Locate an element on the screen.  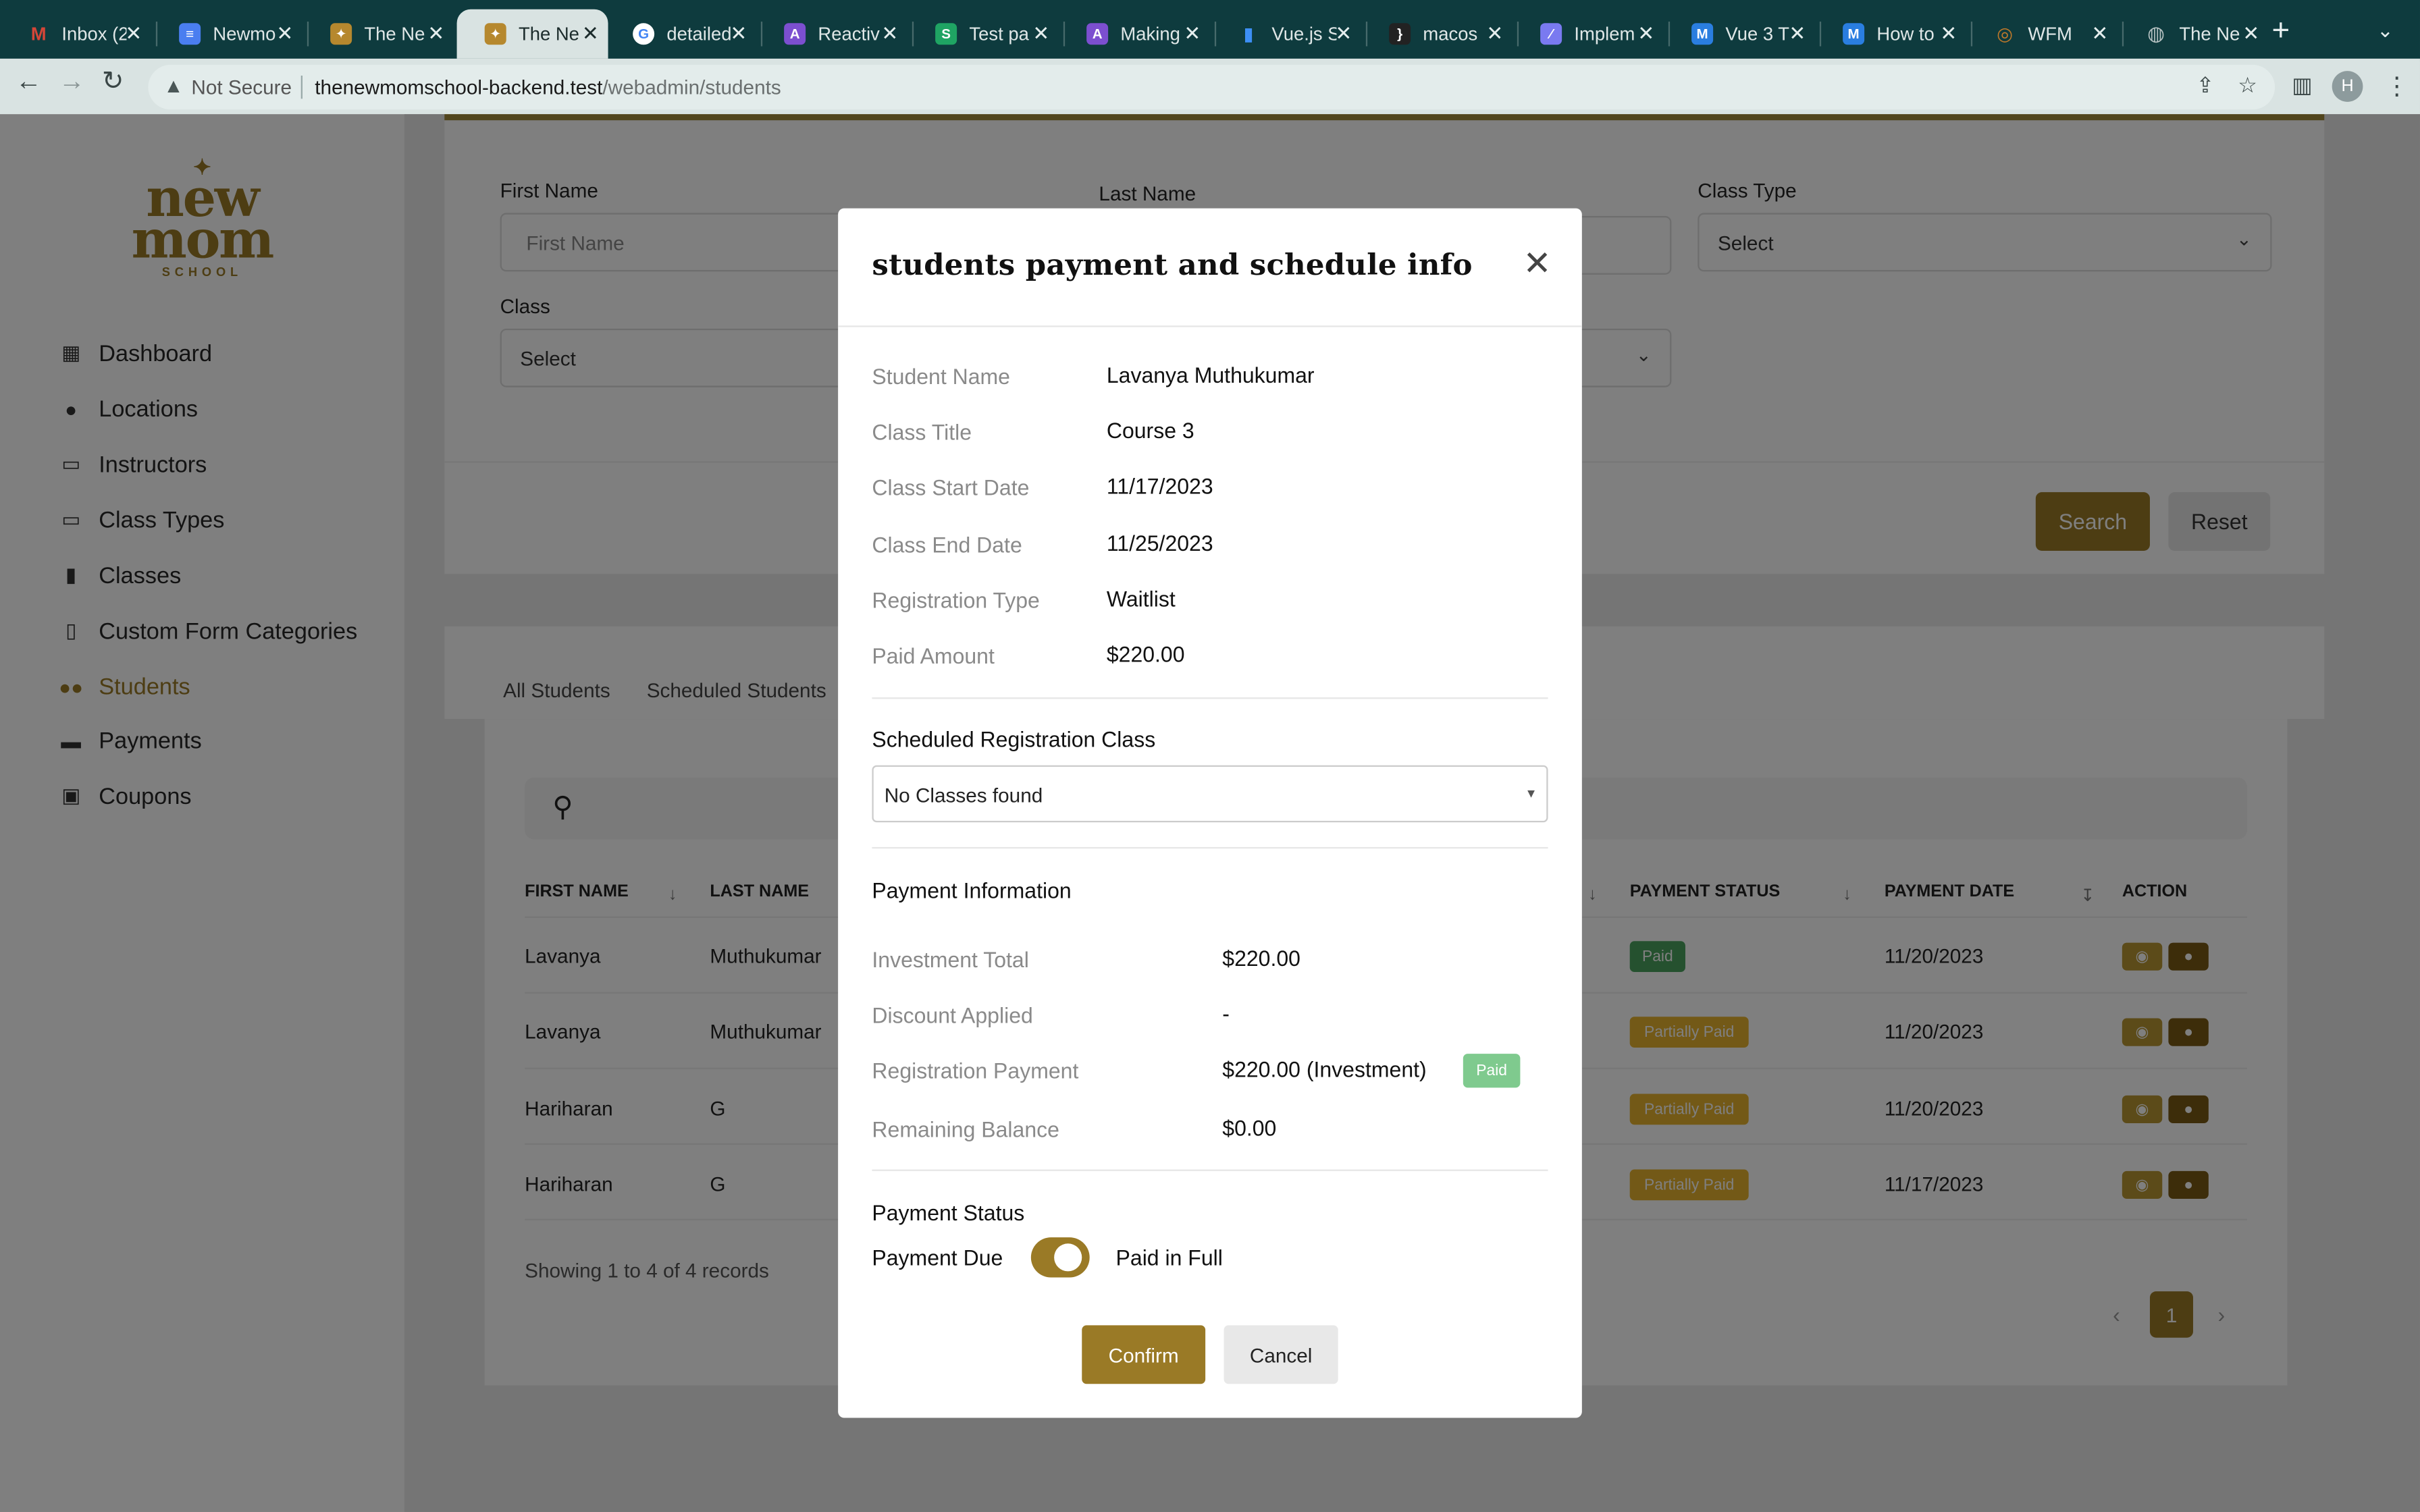
close-icon: ✕ is located at coordinates (1537, 263).